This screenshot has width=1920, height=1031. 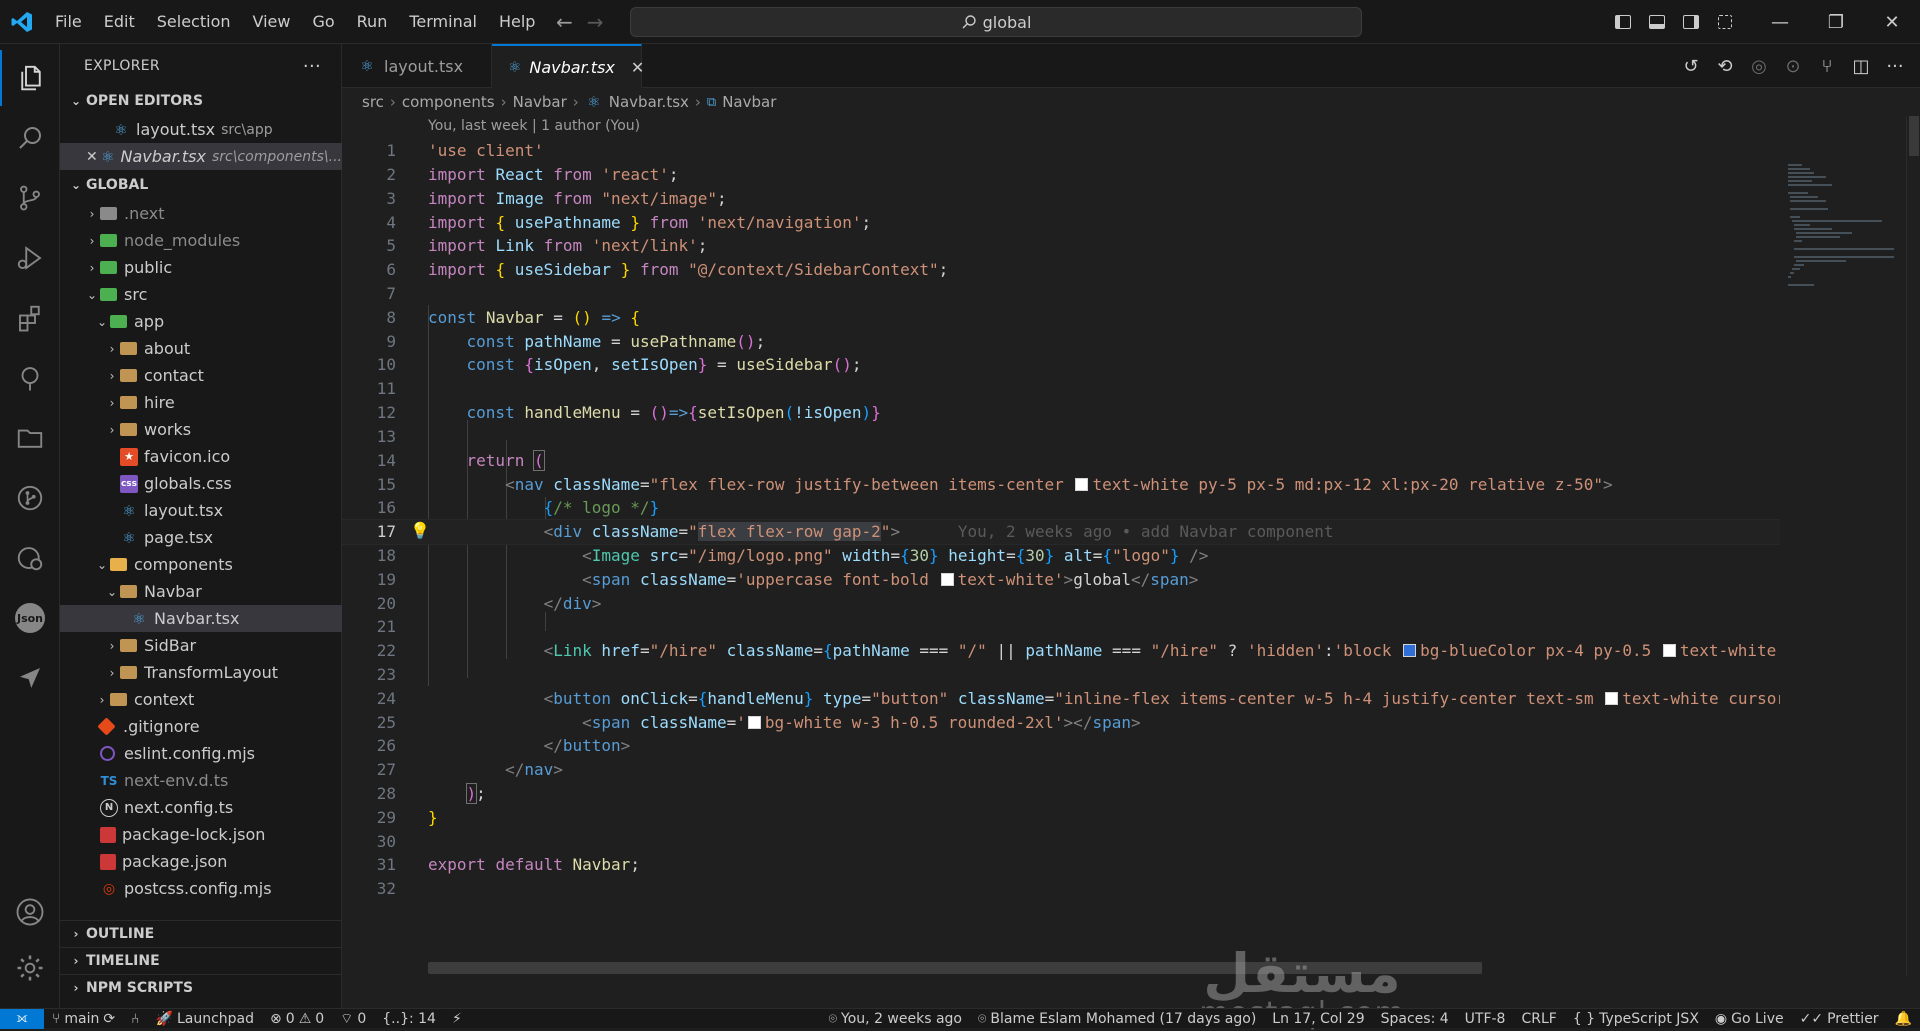 I want to click on open-editors-header: ⌄ OPEN EDITORS, so click(x=201, y=101).